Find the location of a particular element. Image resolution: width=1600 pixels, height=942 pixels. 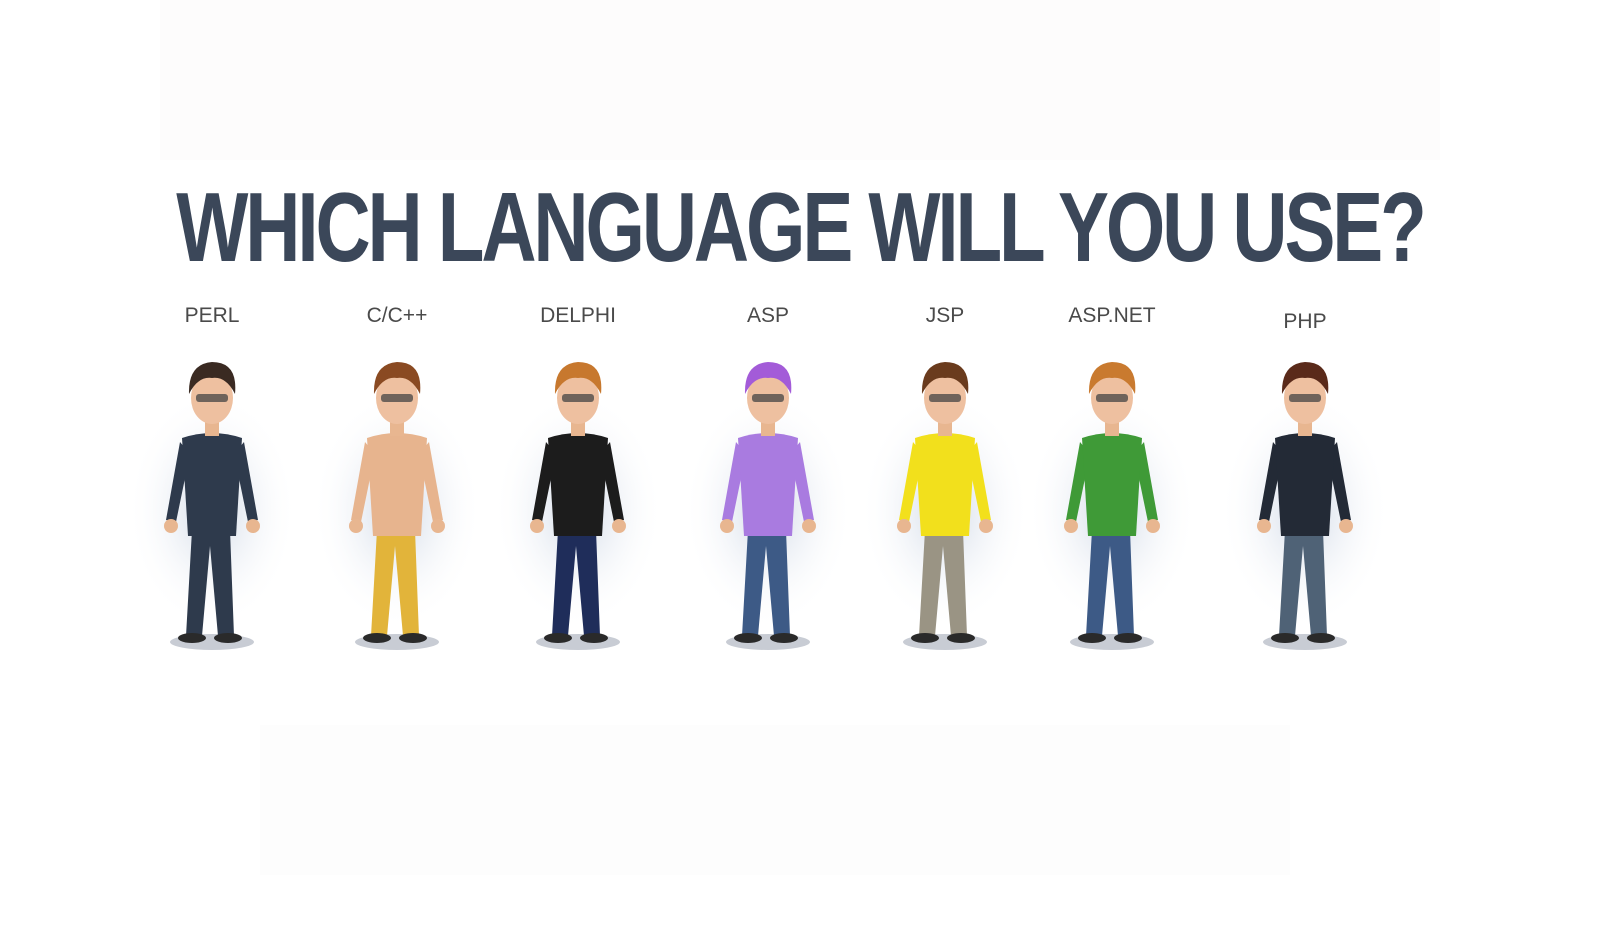

language-label: JSP is located at coordinates (945, 315).